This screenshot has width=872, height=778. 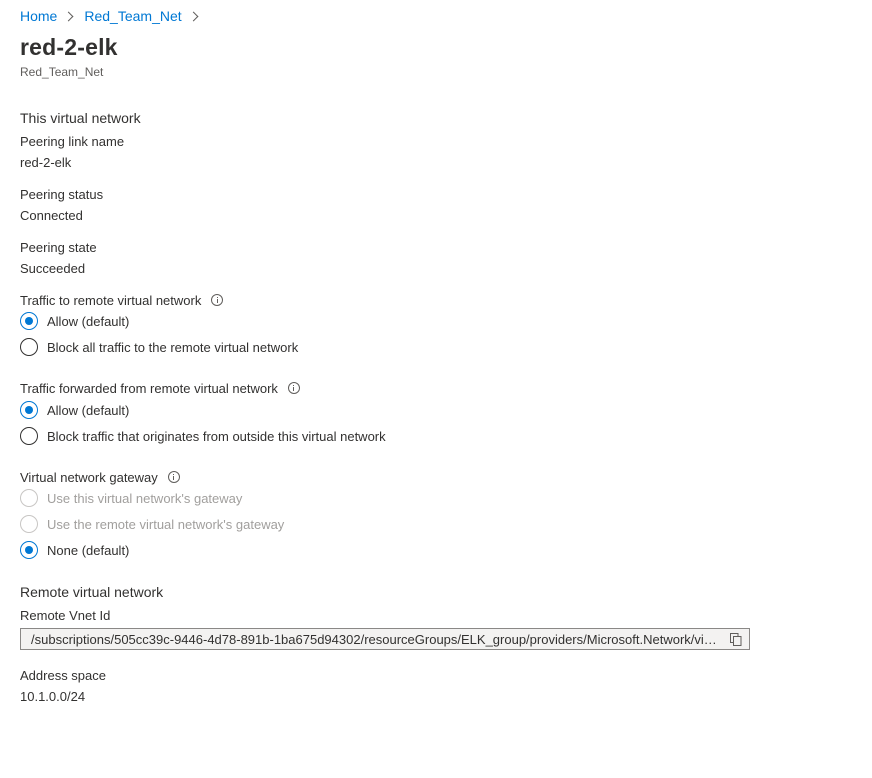 I want to click on breadcrumb-home: Home, so click(x=38, y=16).